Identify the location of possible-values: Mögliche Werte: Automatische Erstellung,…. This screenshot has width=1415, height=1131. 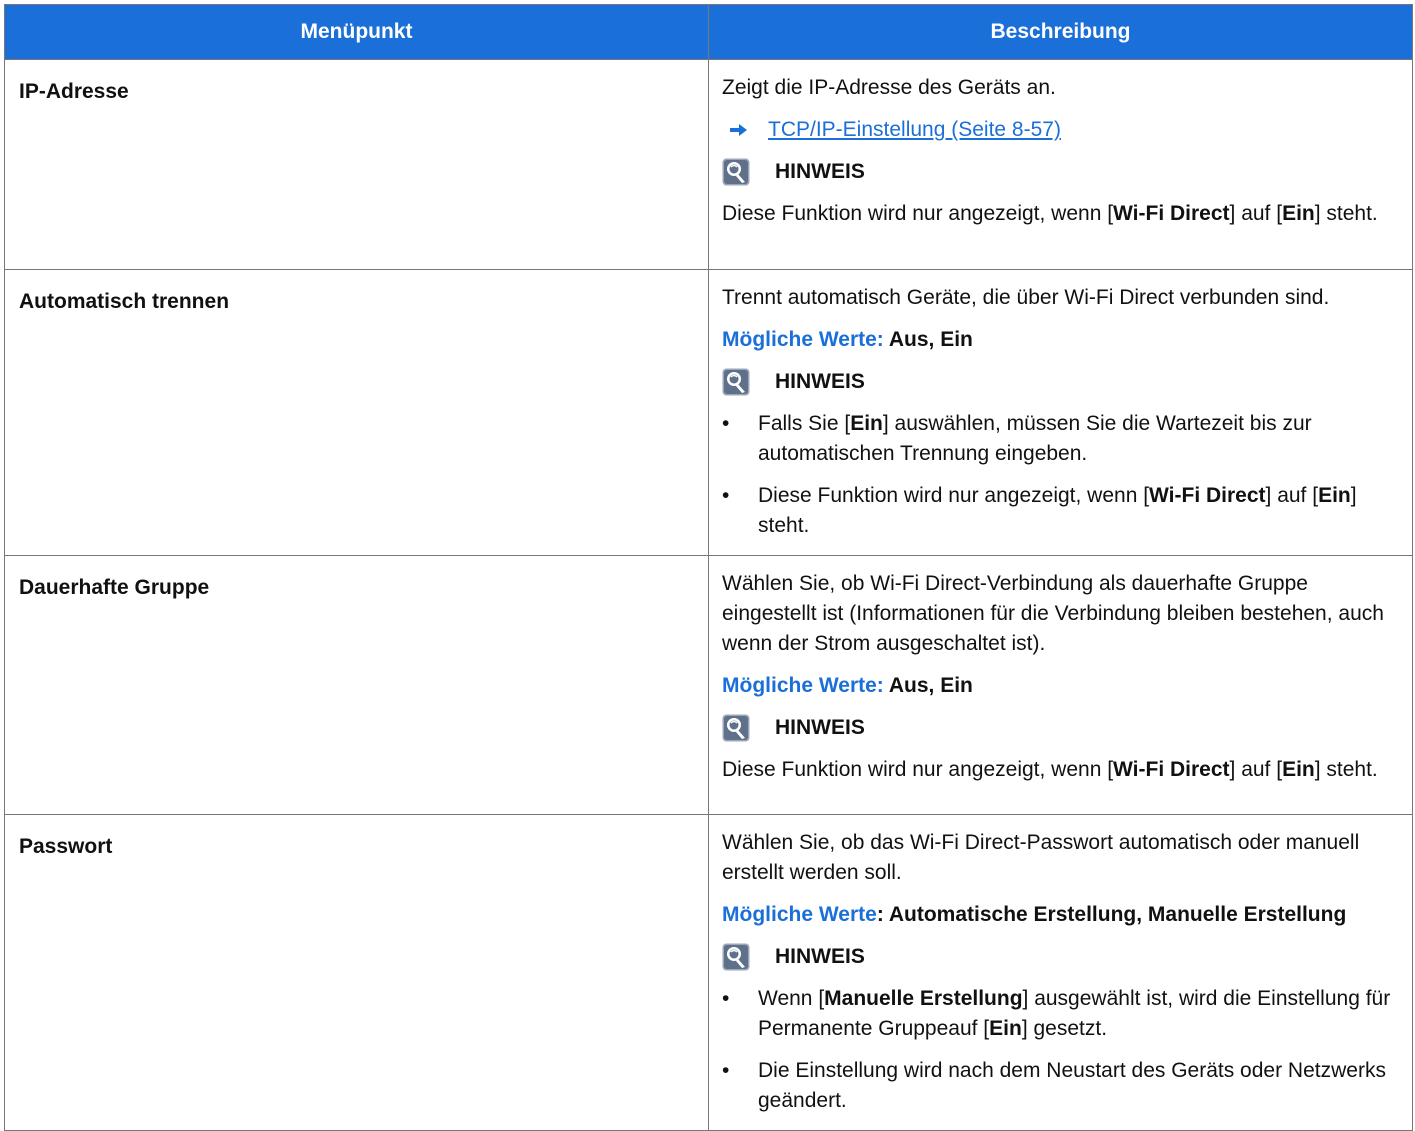
(1034, 914).